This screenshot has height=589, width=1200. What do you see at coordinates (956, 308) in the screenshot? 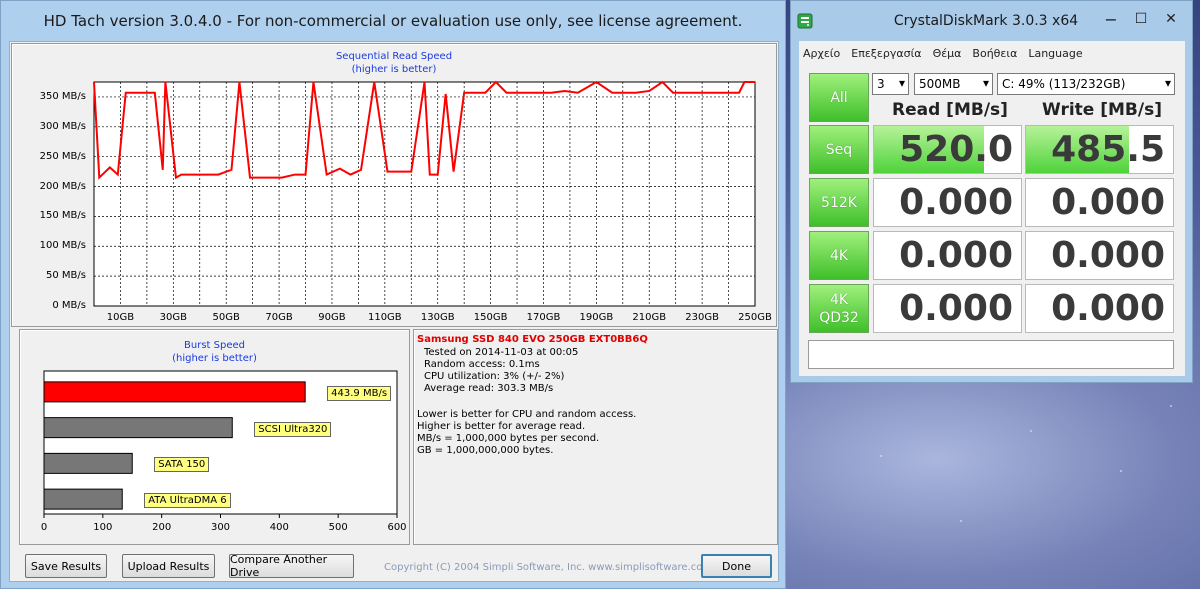
I see `4k-qd32-read-value: 0.000` at bounding box center [956, 308].